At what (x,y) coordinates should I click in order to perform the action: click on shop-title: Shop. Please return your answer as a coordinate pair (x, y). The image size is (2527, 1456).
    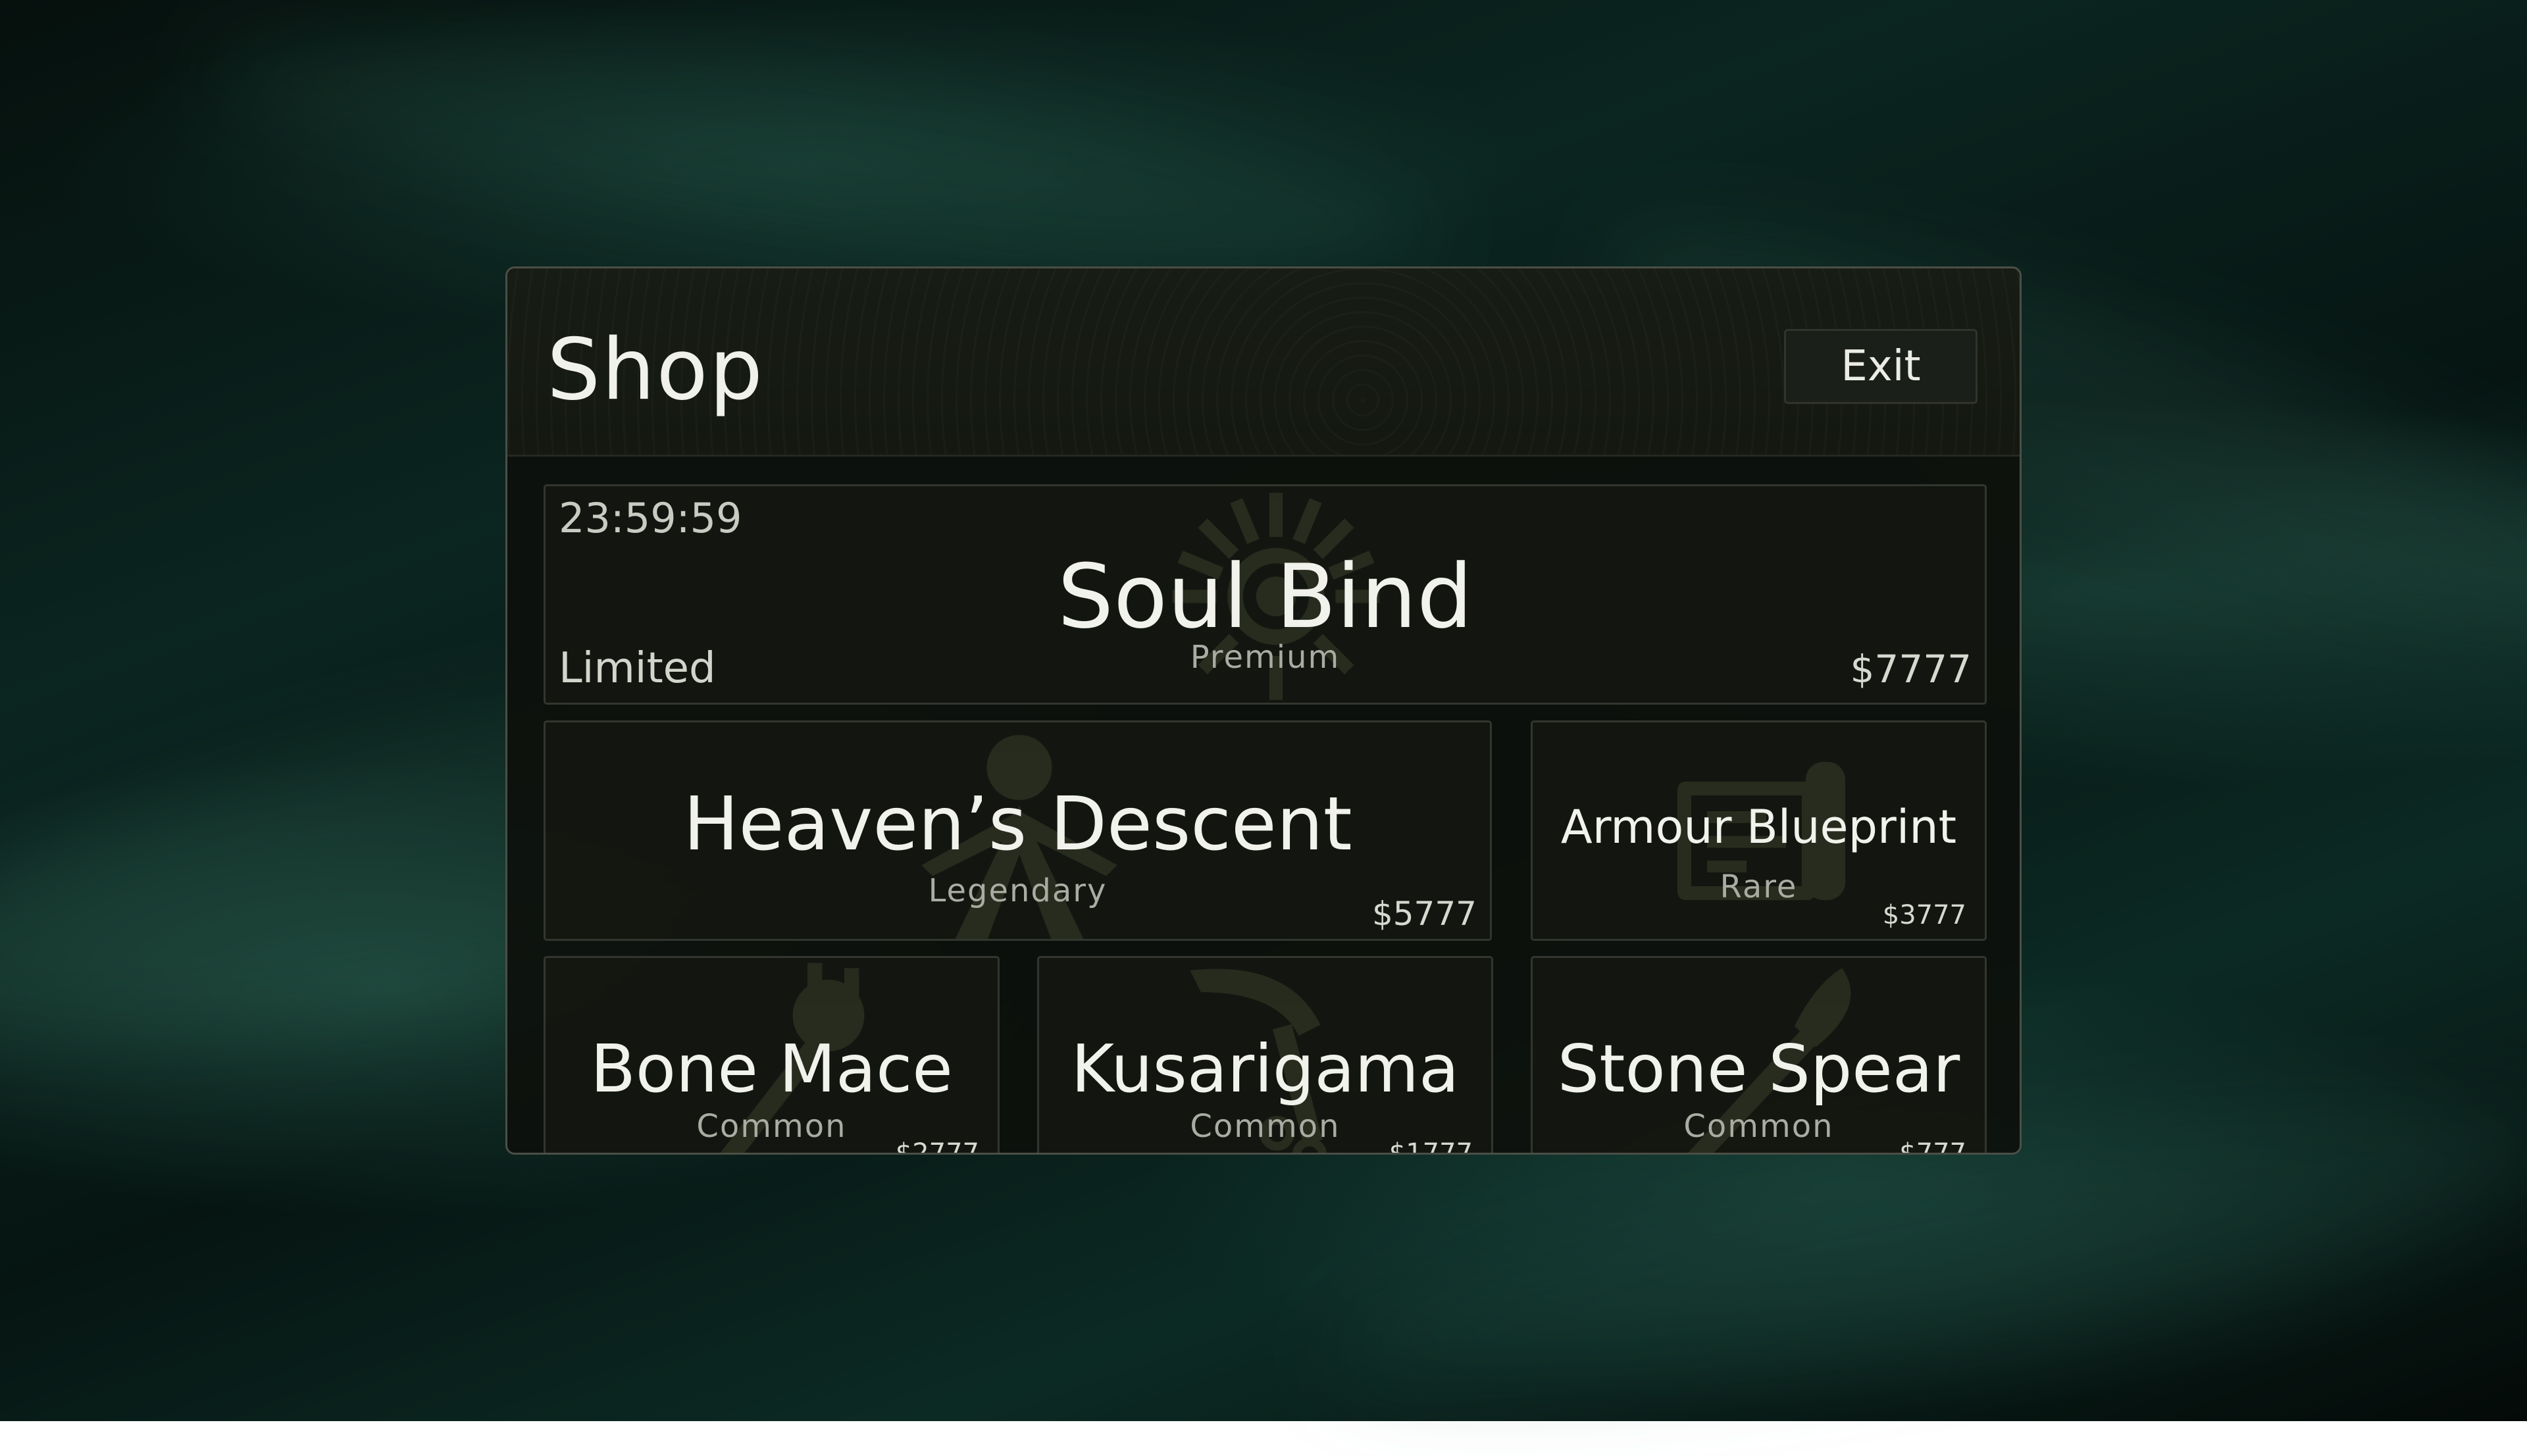
    Looking at the image, I should click on (655, 370).